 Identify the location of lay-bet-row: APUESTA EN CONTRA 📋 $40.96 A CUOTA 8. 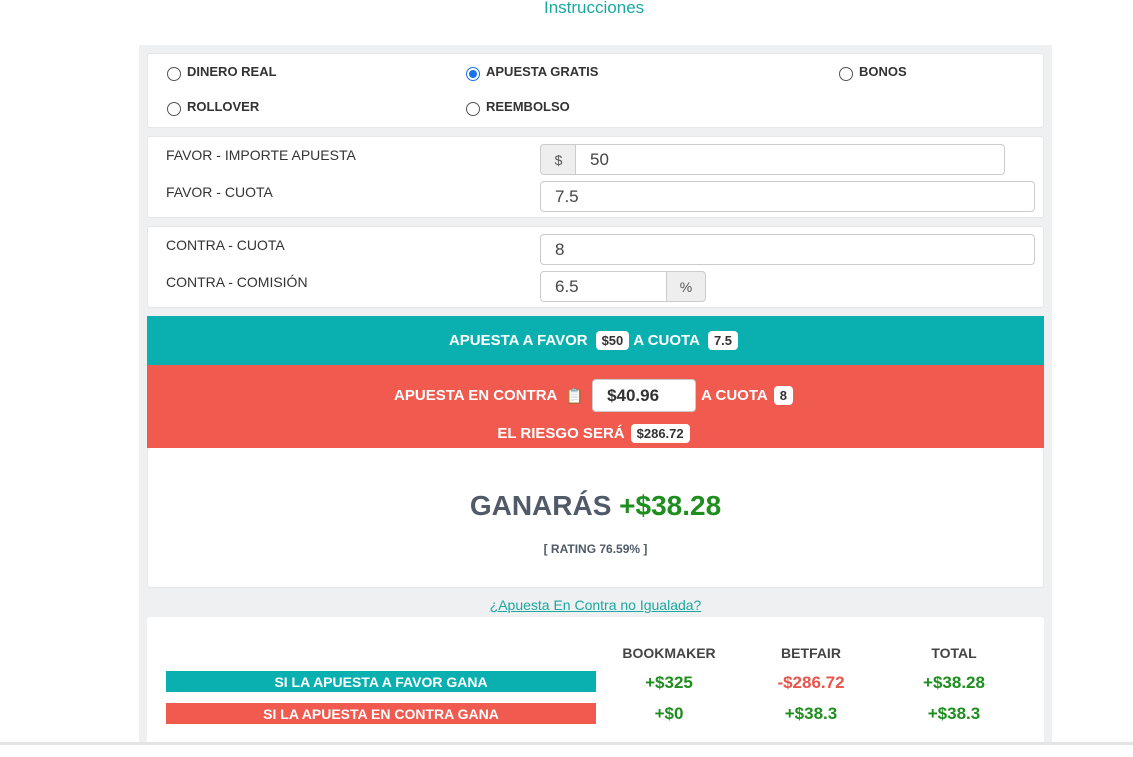
(595, 395).